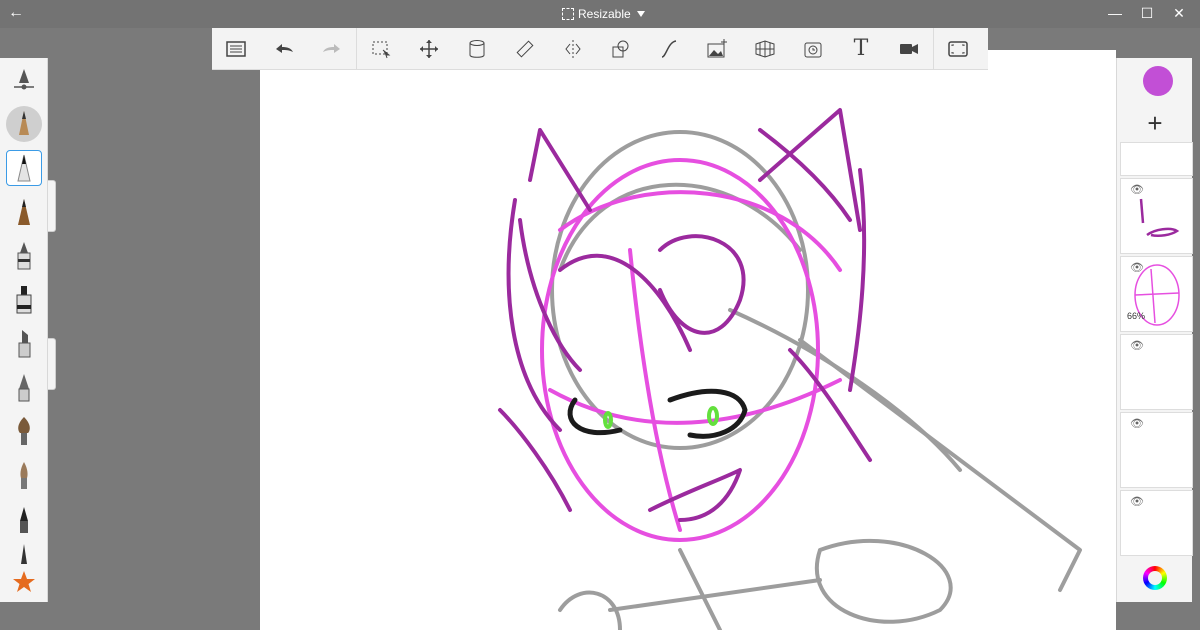  Describe the element at coordinates (958, 49) in the screenshot. I see `fullscreen-icon` at that location.